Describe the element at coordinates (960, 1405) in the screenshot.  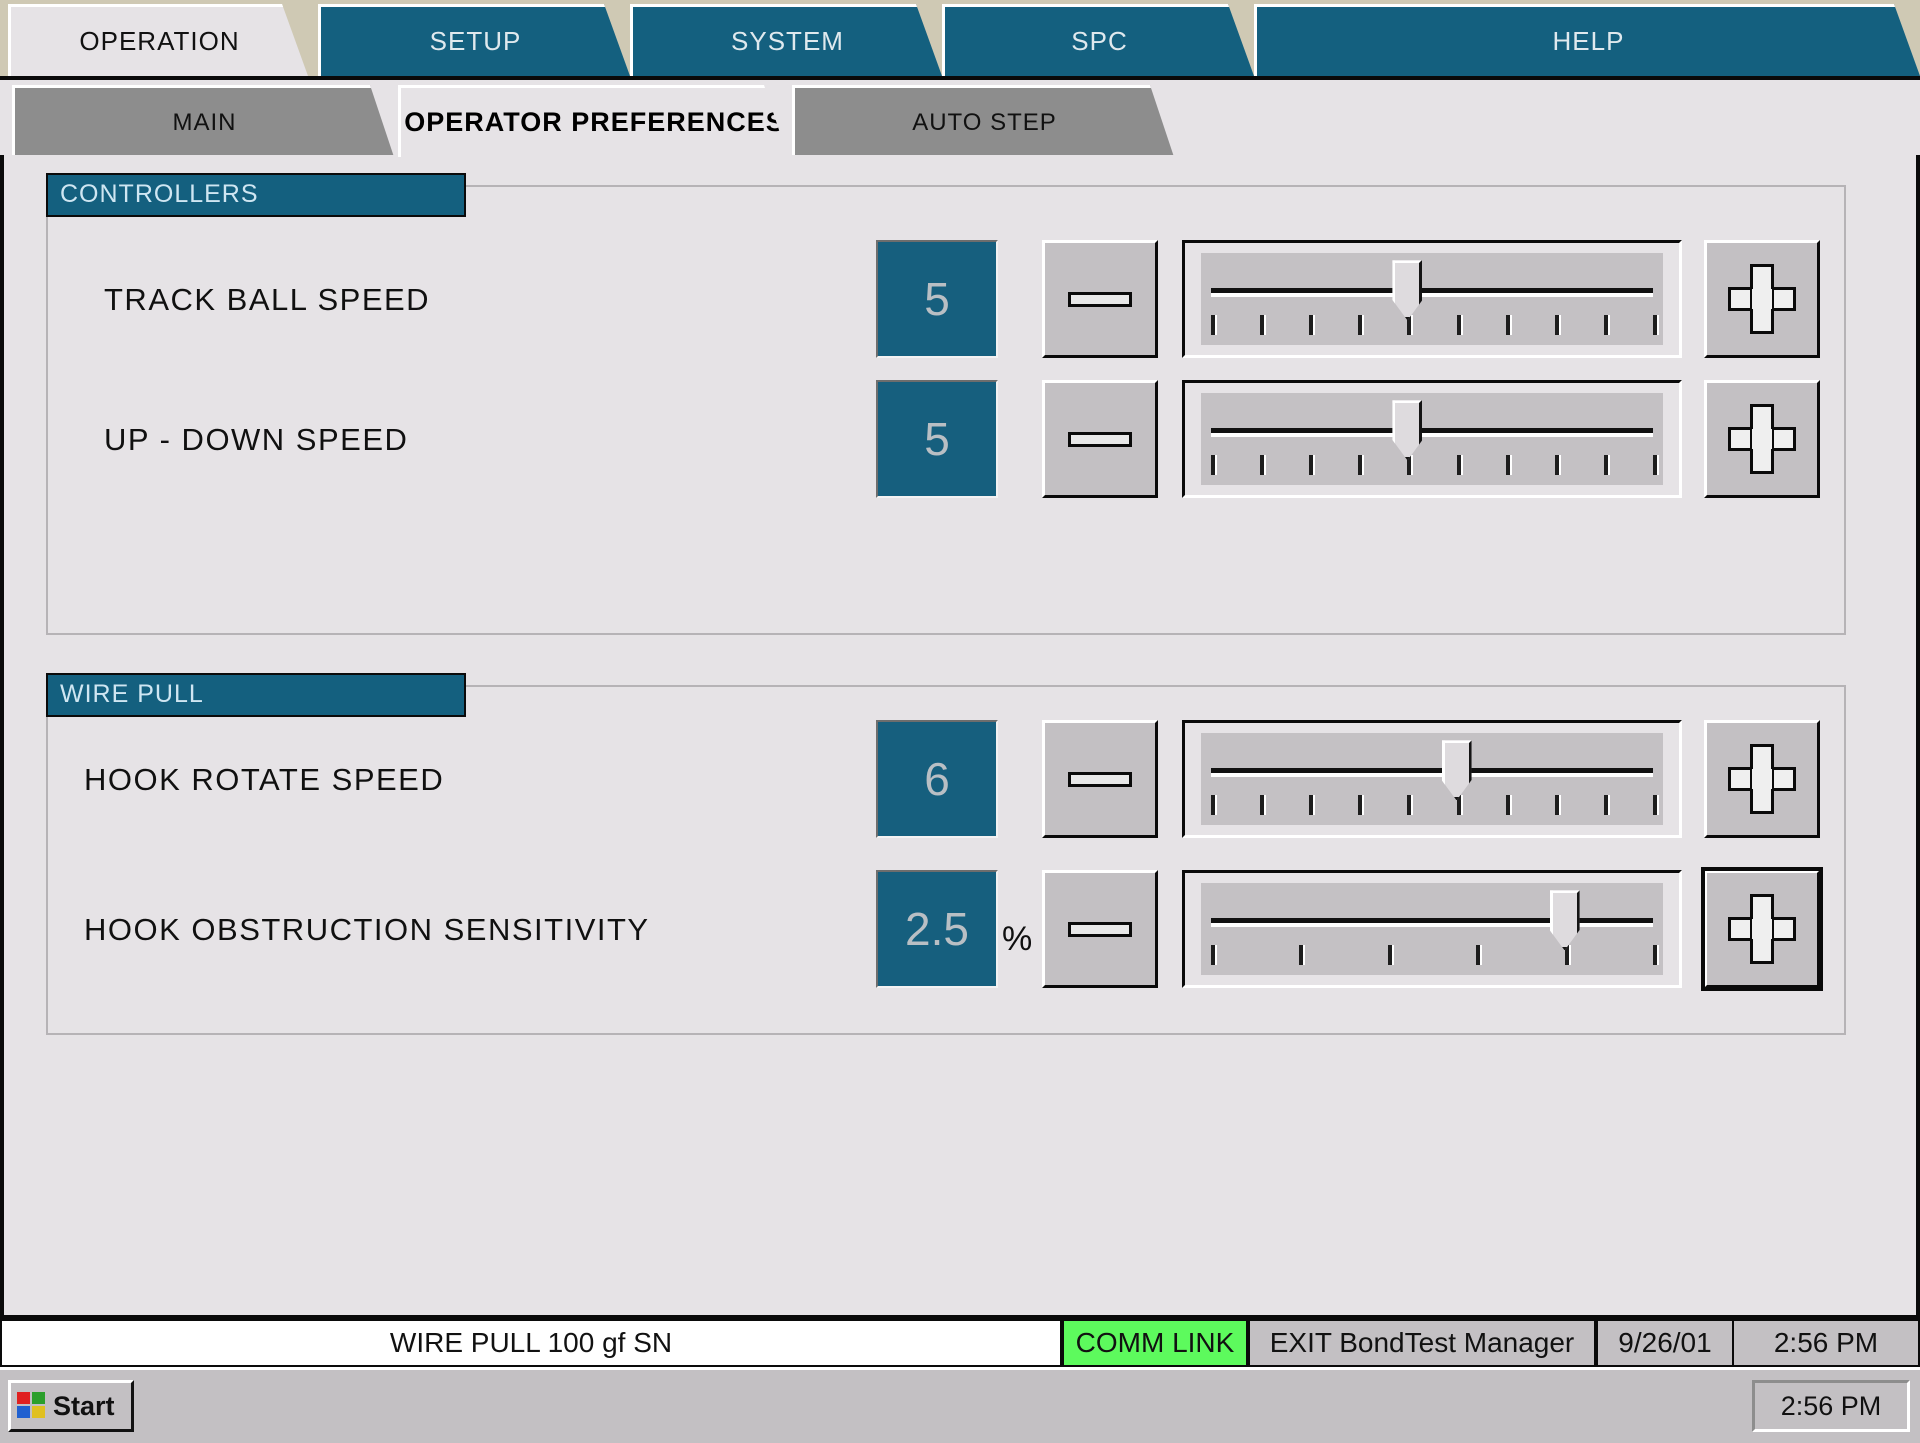
I see `windows-taskbar: Start 2:56 PM` at that location.